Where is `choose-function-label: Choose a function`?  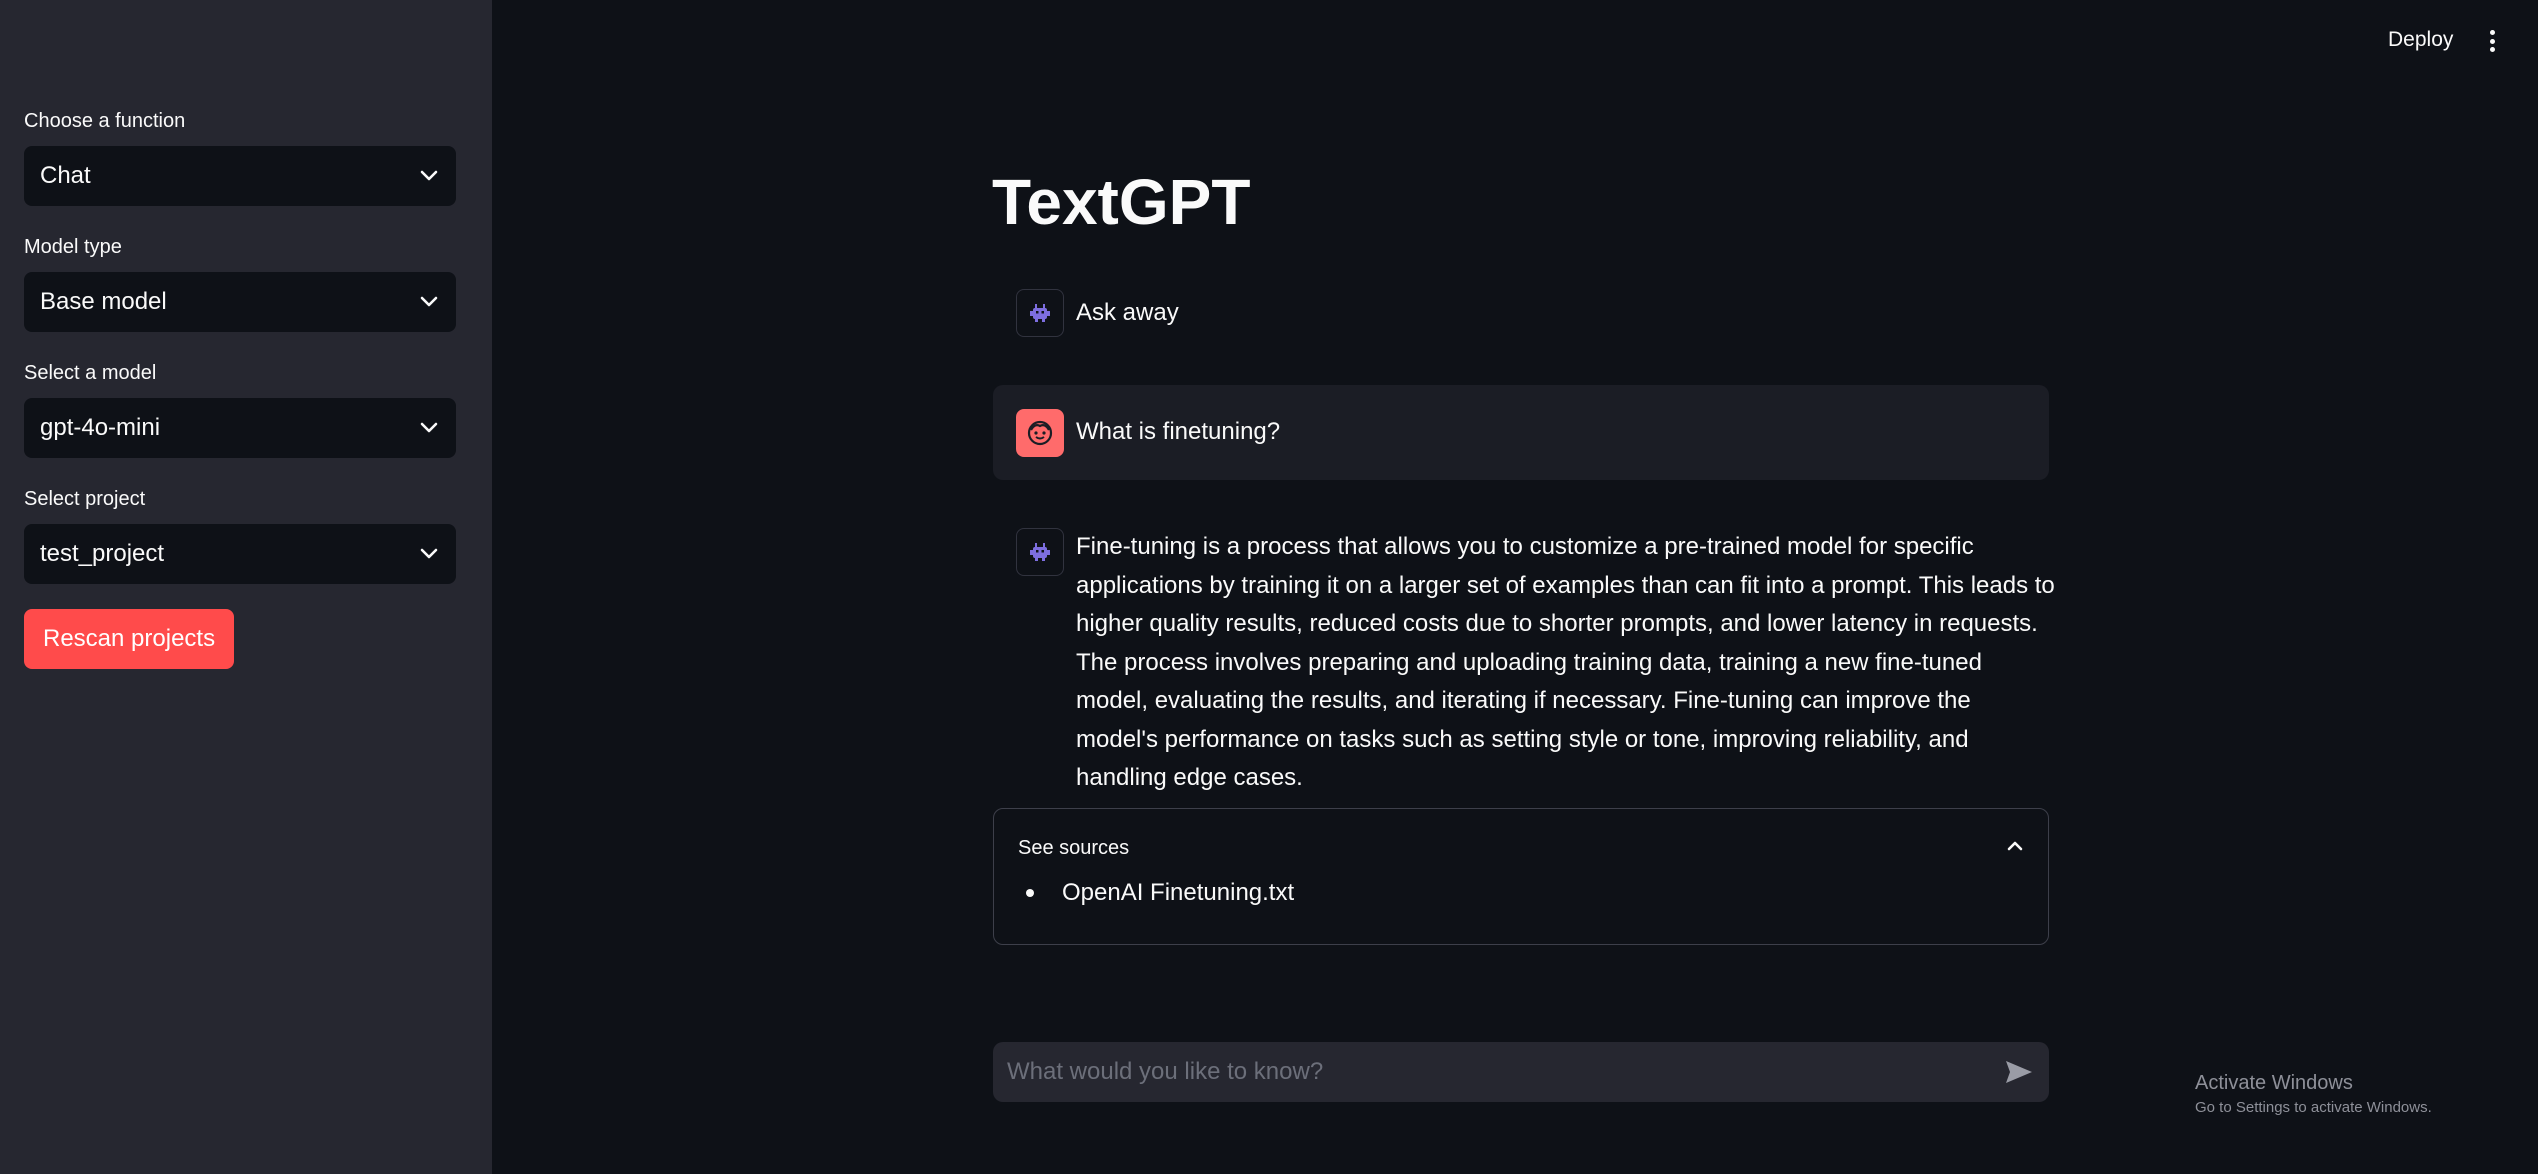 choose-function-label: Choose a function is located at coordinates (105, 121).